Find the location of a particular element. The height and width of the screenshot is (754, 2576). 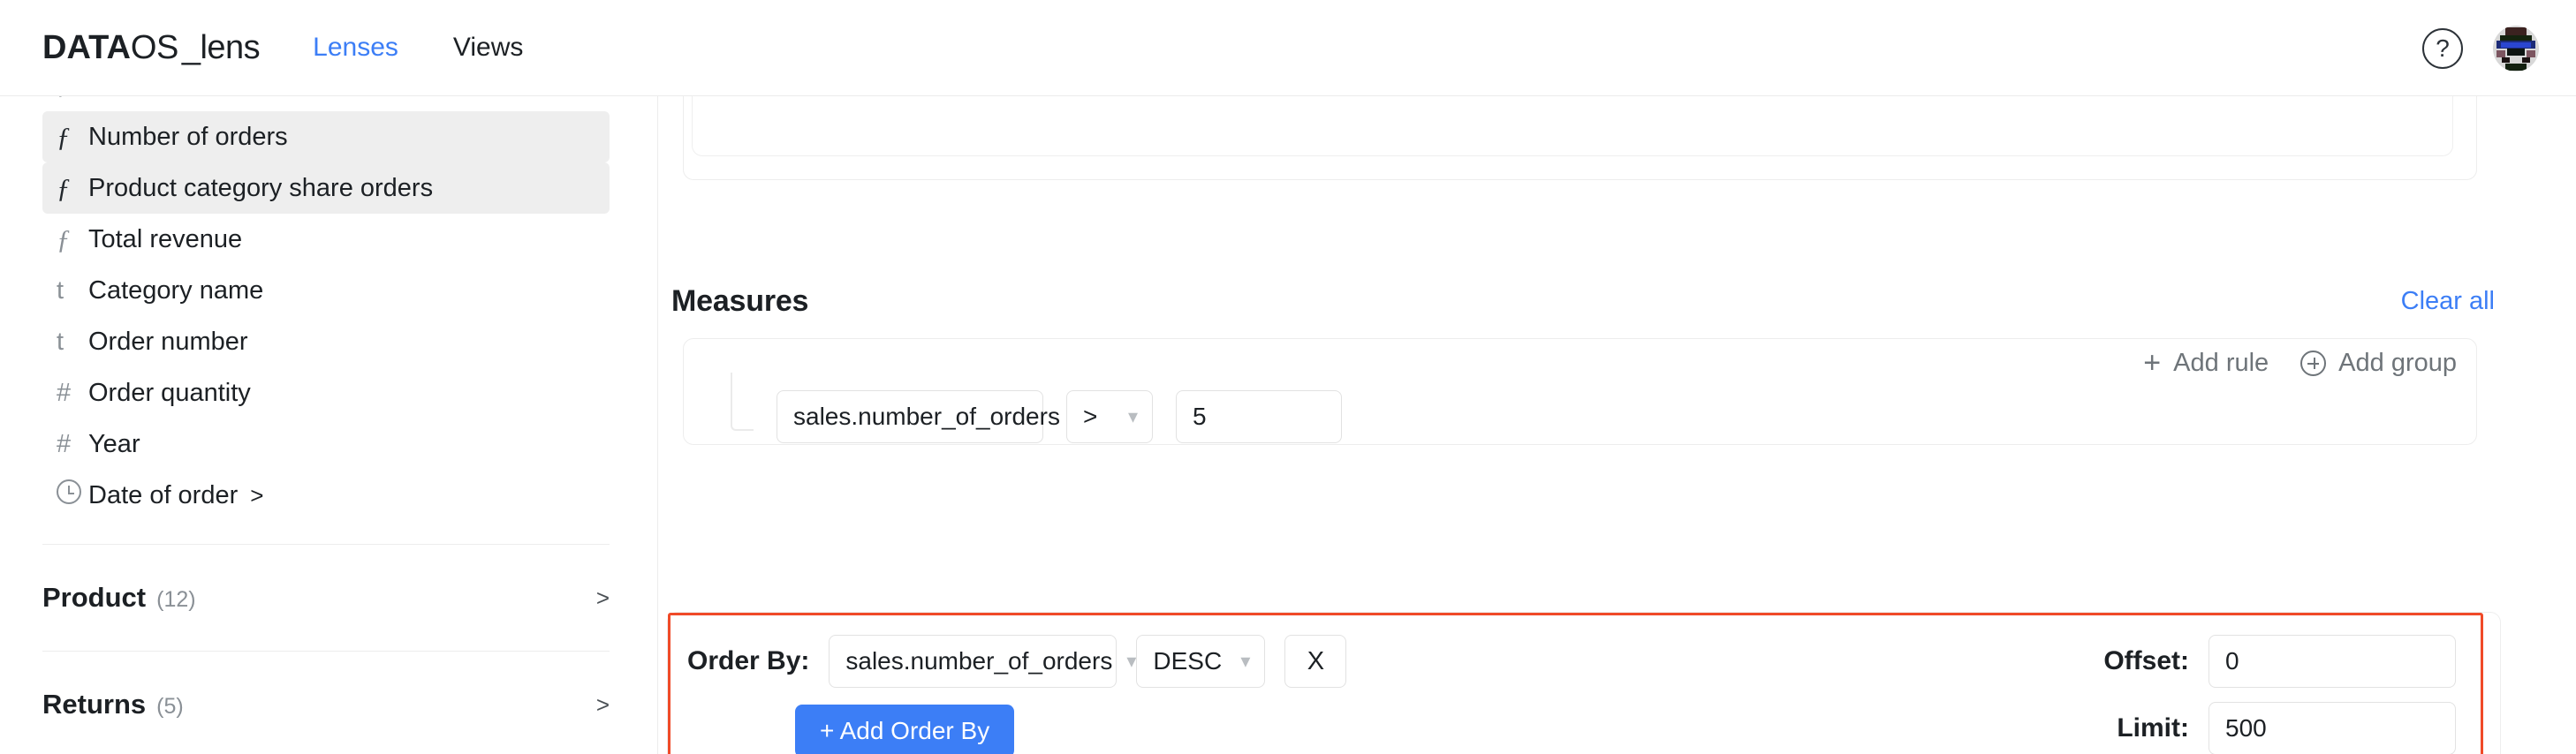

tree-connector is located at coordinates (743, 402).